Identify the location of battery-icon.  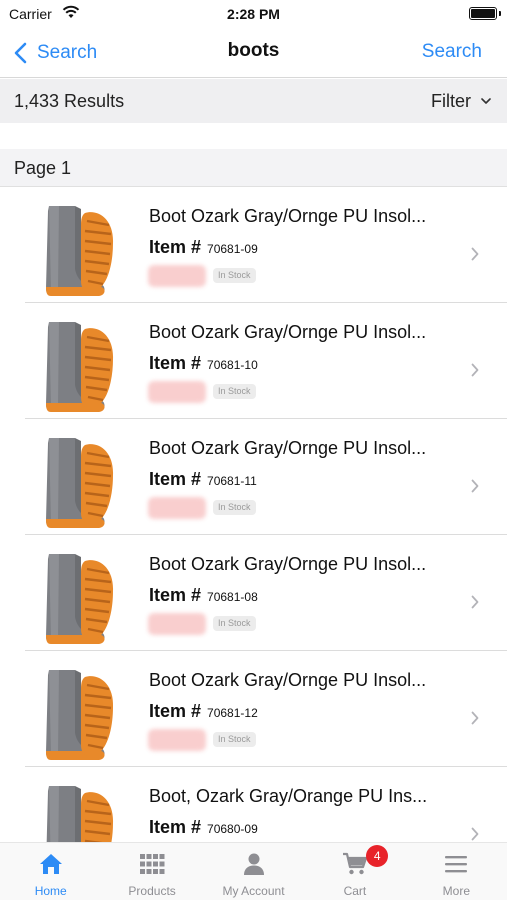
(485, 13).